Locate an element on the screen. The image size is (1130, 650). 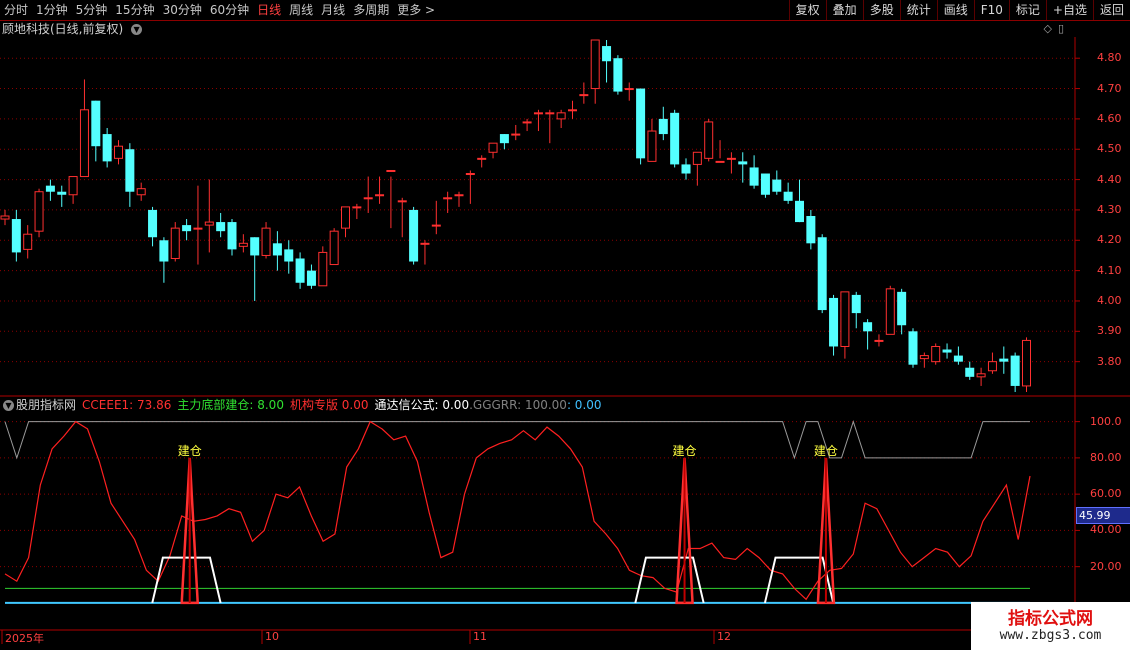
chevron-down-icon: ▼ is located at coordinates (8, 405).